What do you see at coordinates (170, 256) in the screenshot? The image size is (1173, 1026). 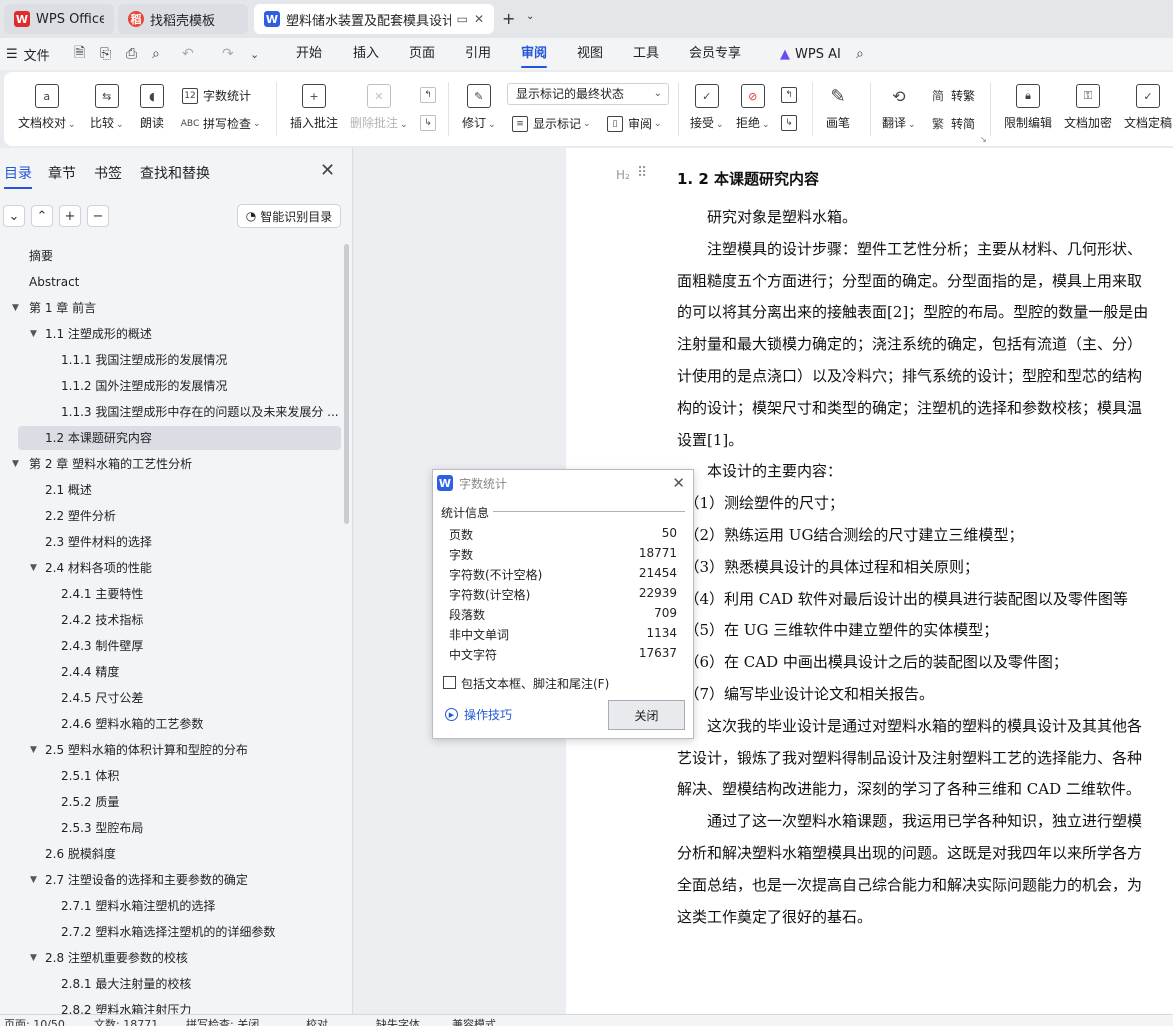 I see `toc-item: 摘要` at bounding box center [170, 256].